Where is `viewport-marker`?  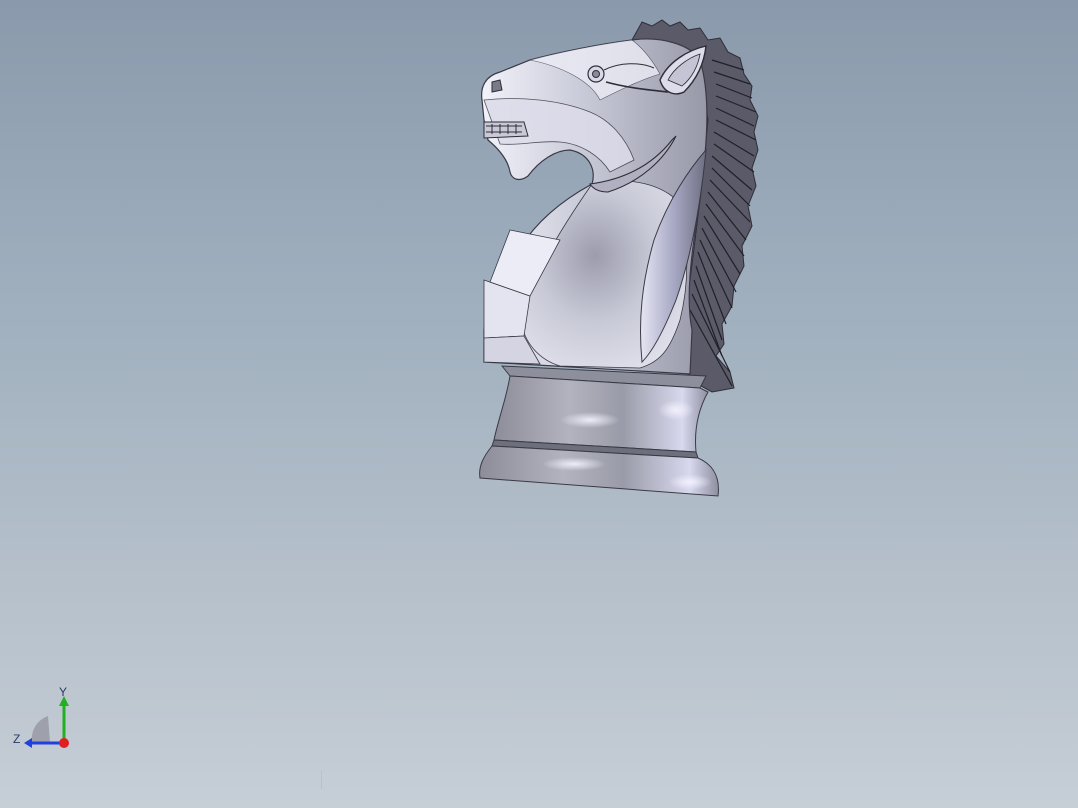
viewport-marker is located at coordinates (321, 780).